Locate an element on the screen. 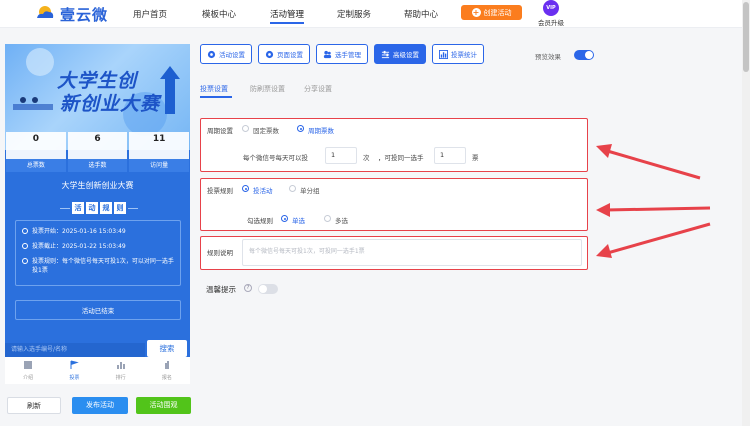  per-player-votes-input: 1 is located at coordinates (450, 155).